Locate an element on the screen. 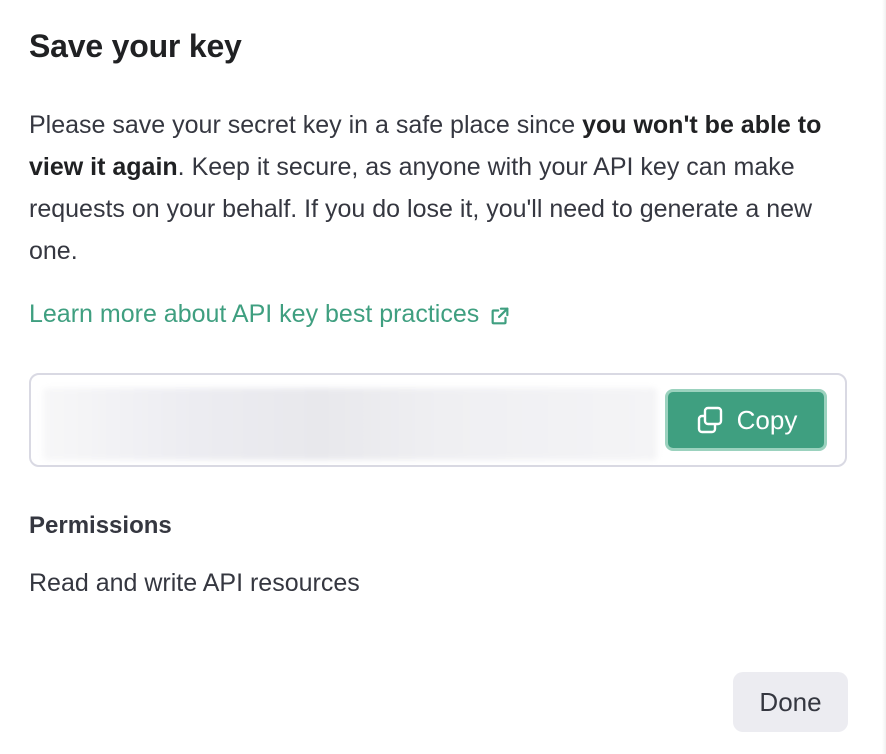 The width and height of the screenshot is (886, 754). permissions-heading: Permissions is located at coordinates (100, 525).